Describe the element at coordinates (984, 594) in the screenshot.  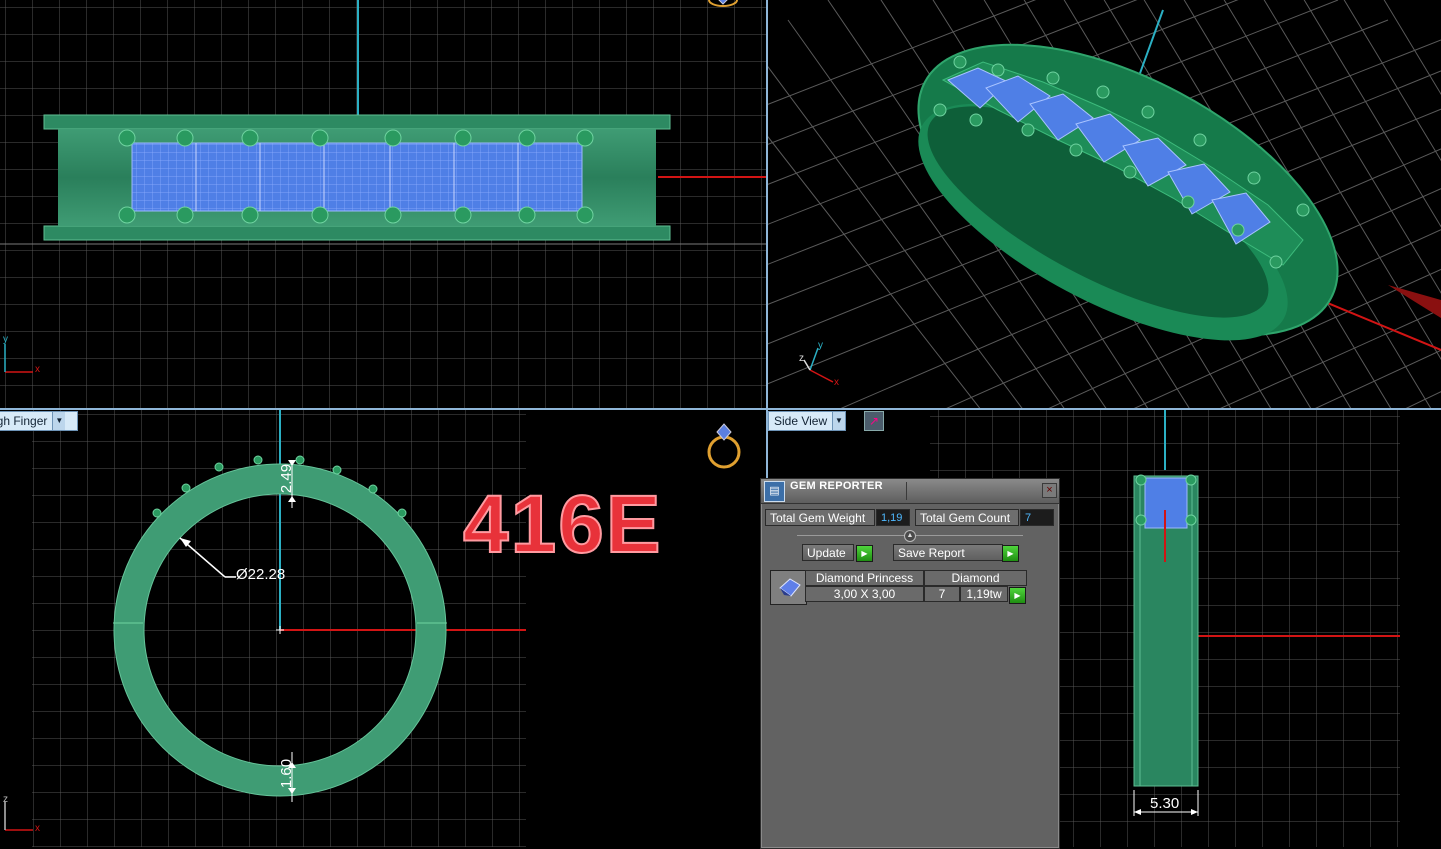
I see `gem-weight-cell: 1,19tw` at that location.